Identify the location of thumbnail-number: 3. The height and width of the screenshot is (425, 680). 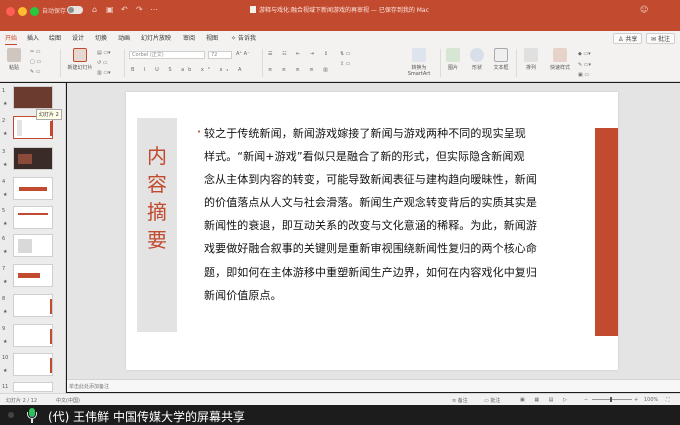
(4, 152).